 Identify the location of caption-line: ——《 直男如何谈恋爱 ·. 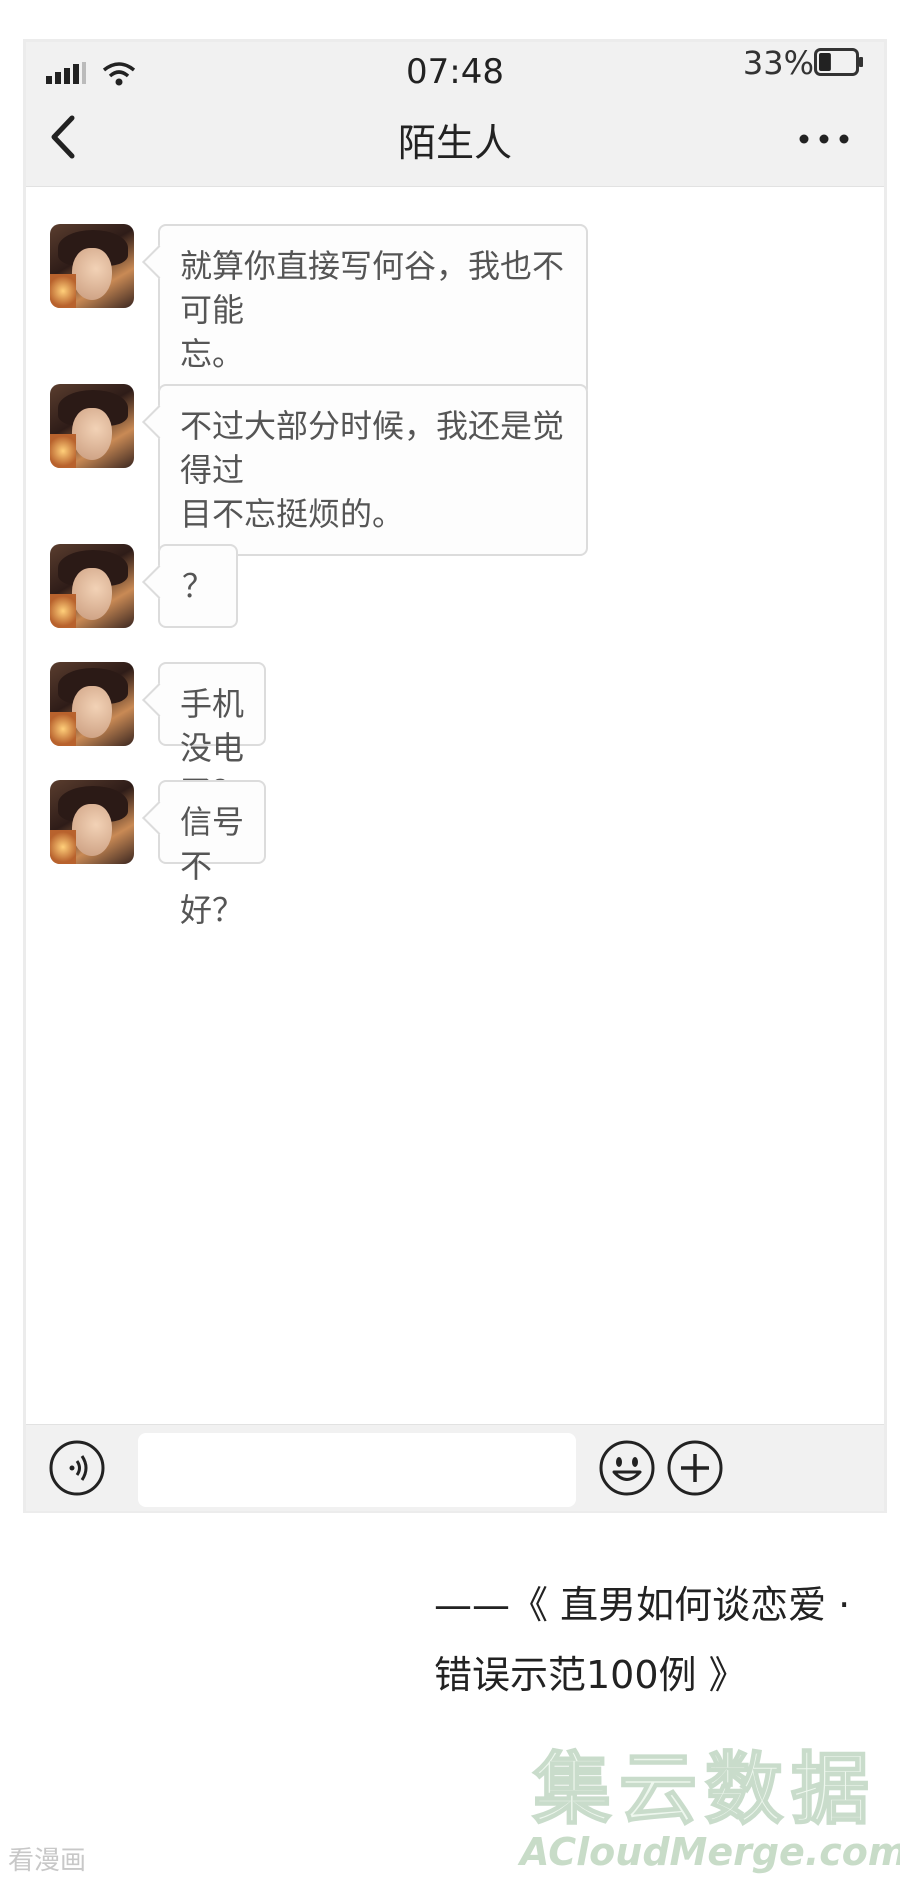
(642, 1605).